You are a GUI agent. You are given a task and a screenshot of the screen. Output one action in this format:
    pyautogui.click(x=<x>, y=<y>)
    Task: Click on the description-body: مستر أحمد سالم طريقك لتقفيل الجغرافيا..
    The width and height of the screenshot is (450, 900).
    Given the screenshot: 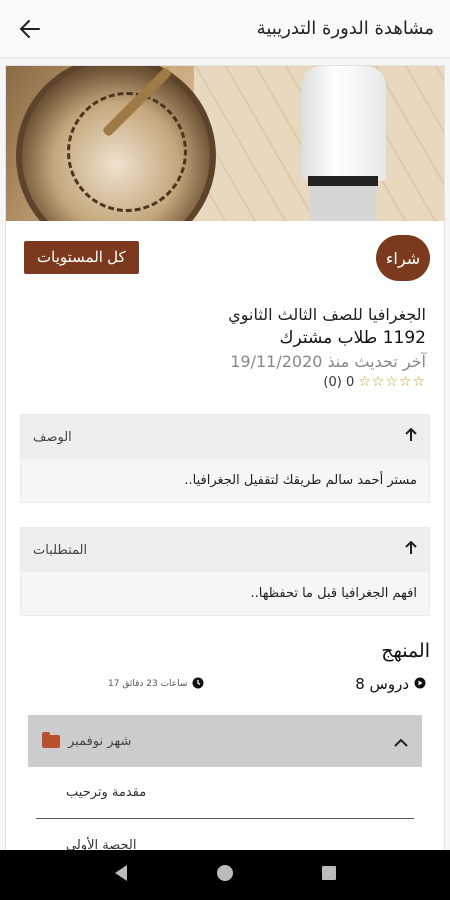 What is the action you would take?
    pyautogui.click(x=225, y=480)
    